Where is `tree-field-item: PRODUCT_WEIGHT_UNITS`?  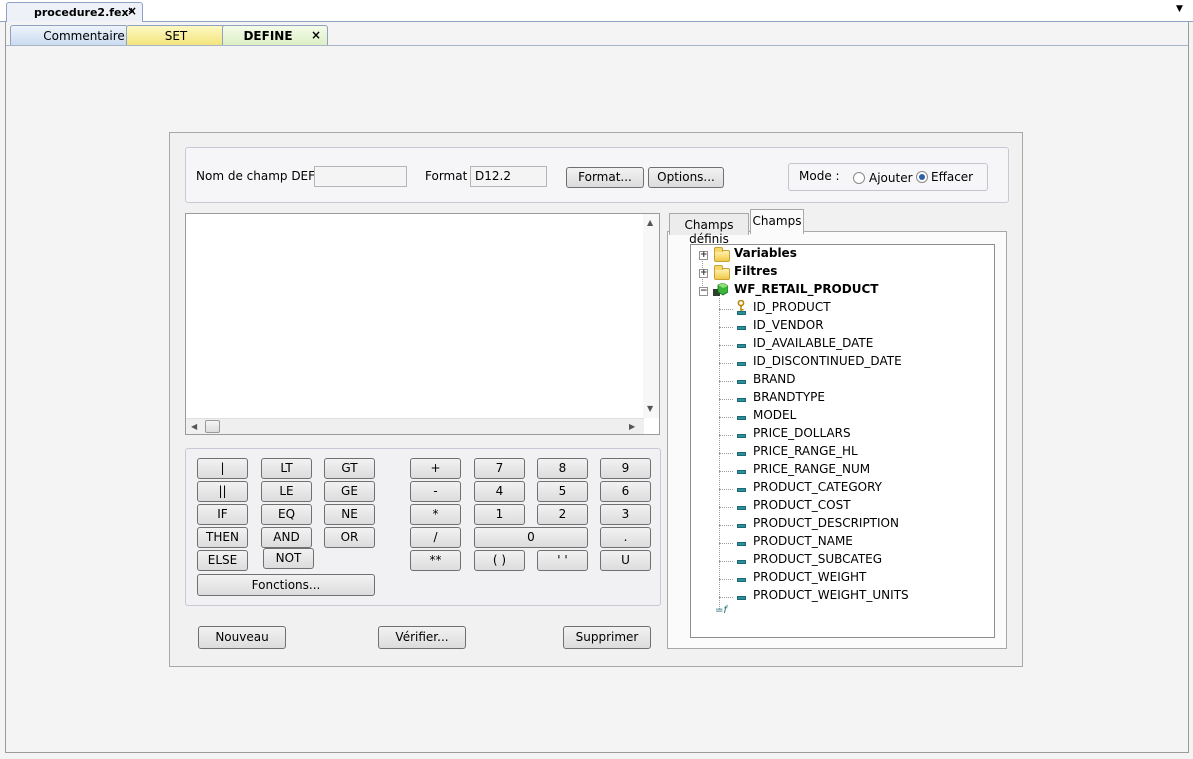 tree-field-item: PRODUCT_WEIGHT_UNITS is located at coordinates (849, 597).